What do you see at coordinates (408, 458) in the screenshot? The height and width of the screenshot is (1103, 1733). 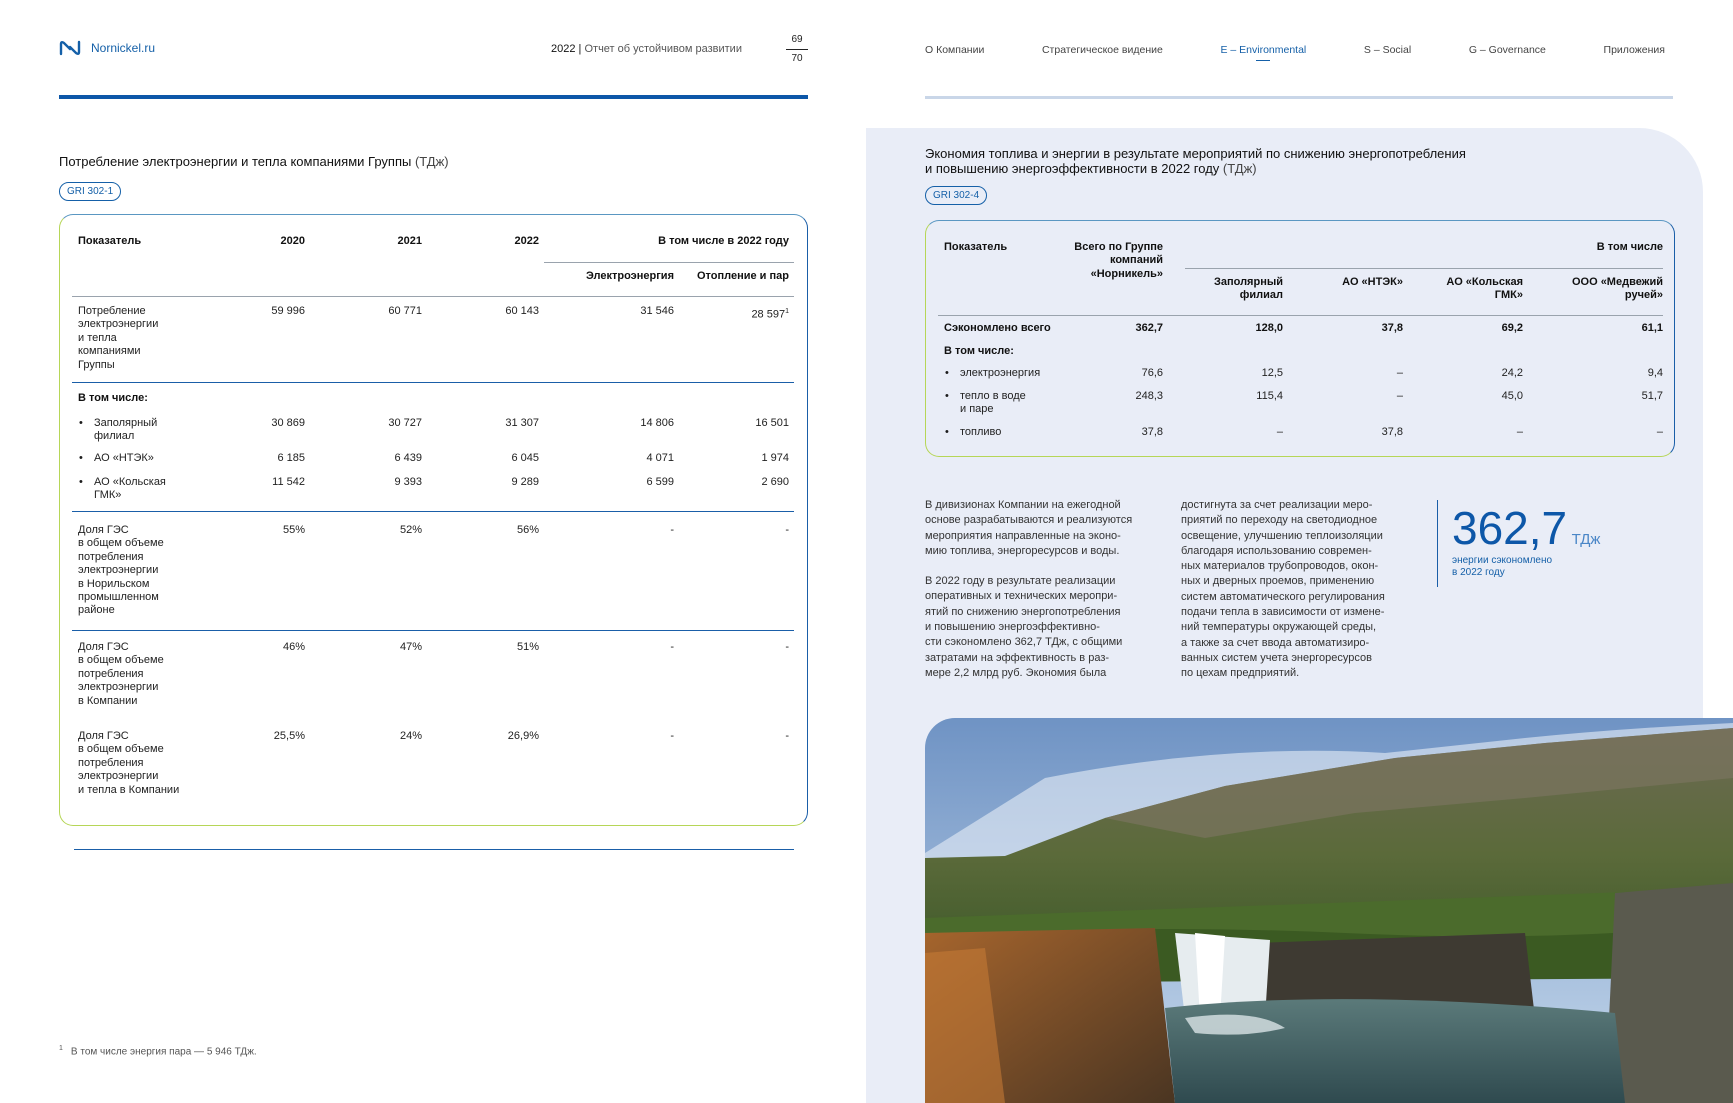 I see `row-ntek-2021: 6 439` at bounding box center [408, 458].